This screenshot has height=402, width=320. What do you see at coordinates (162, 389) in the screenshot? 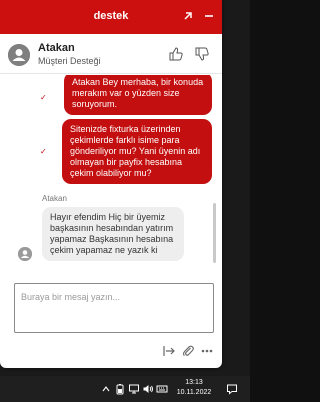
I see `language-icon` at bounding box center [162, 389].